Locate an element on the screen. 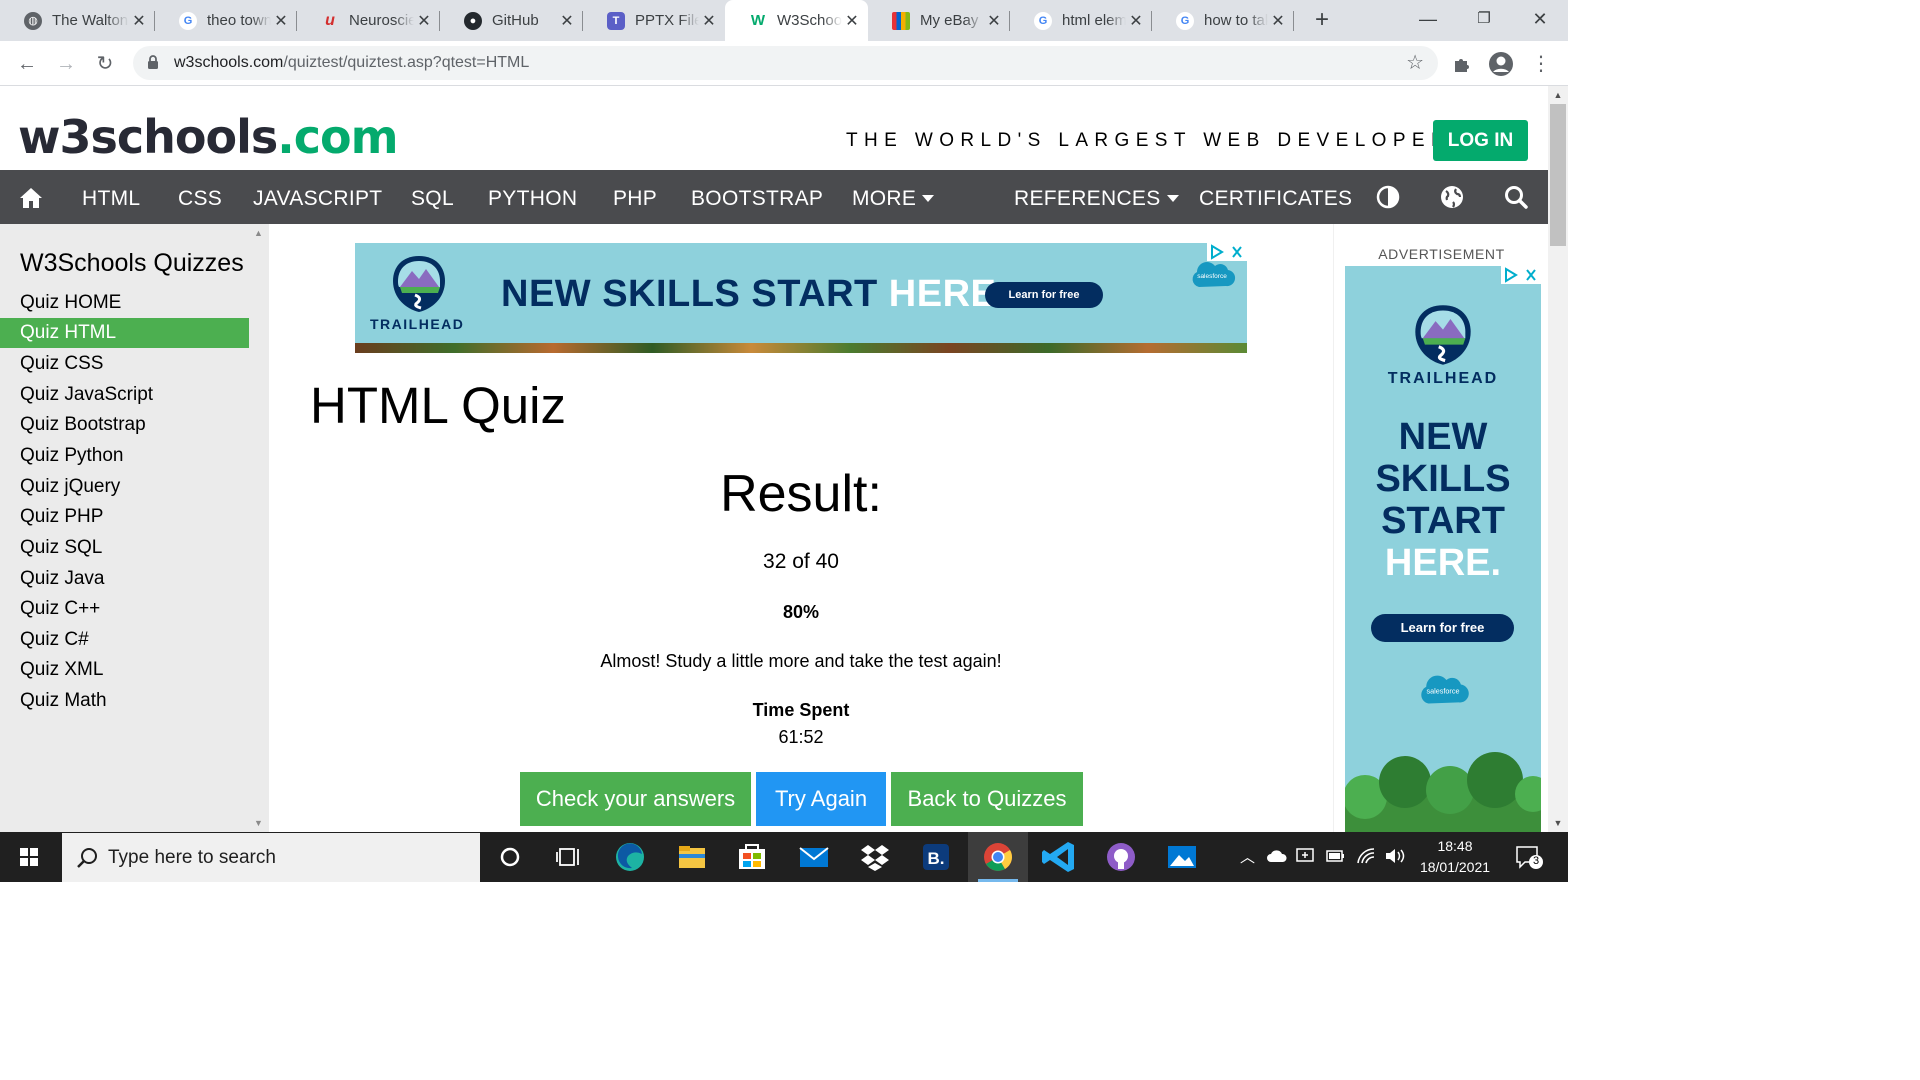  browser-tab: T PPTX File ✕ is located at coordinates (654, 20).